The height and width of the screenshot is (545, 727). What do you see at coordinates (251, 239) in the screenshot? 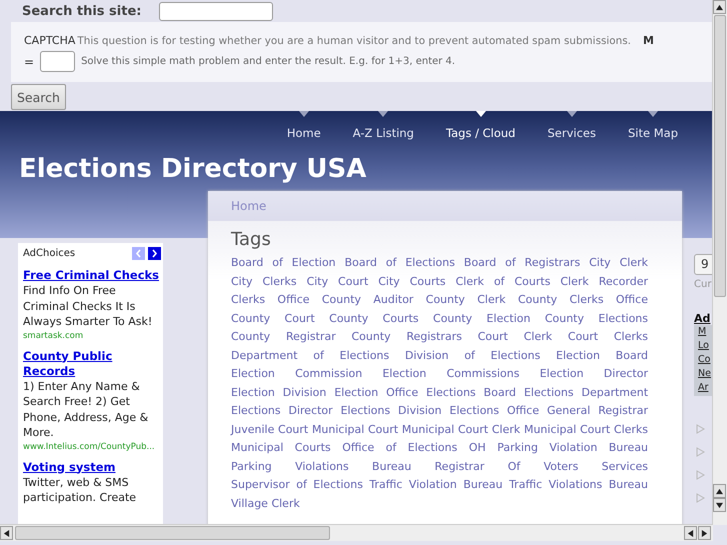
I see `page-heading: Tags` at bounding box center [251, 239].